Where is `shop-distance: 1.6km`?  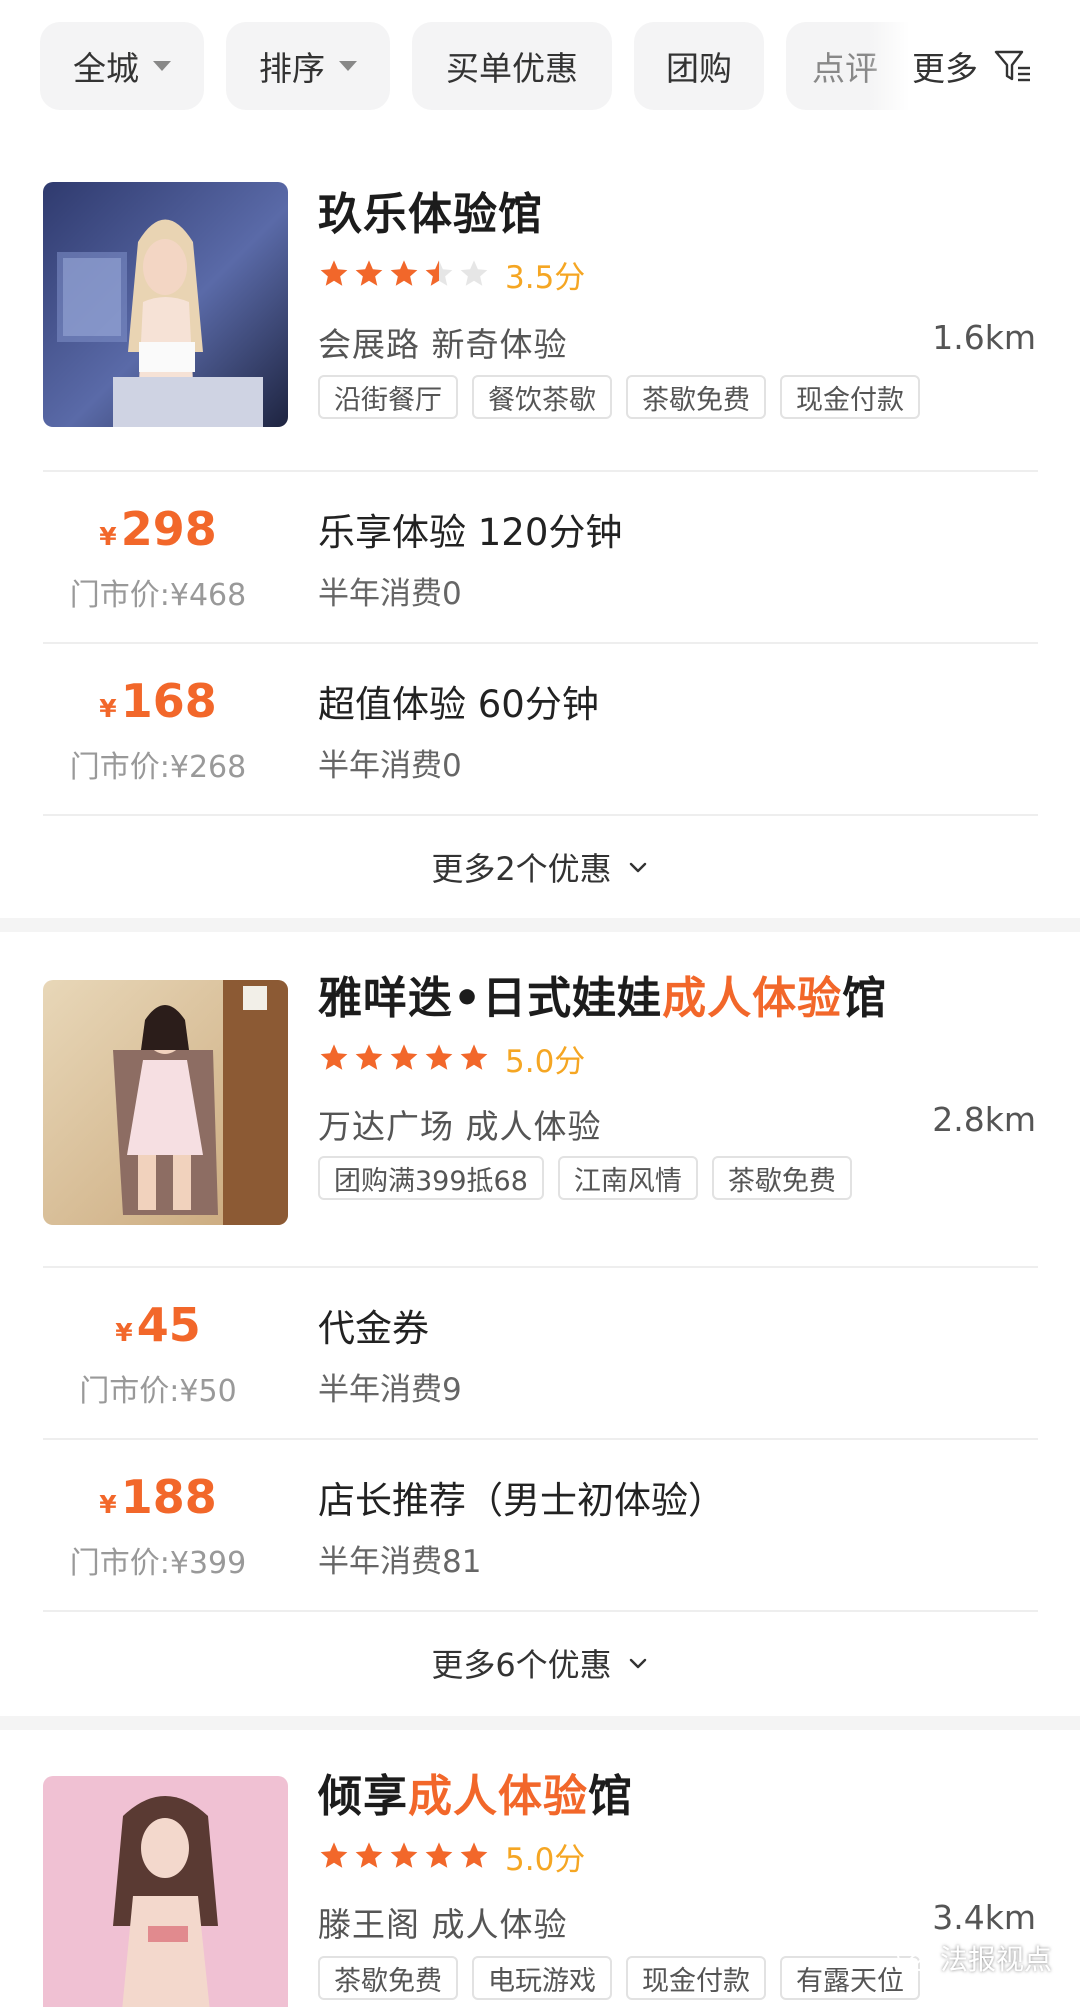 shop-distance: 1.6km is located at coordinates (984, 337).